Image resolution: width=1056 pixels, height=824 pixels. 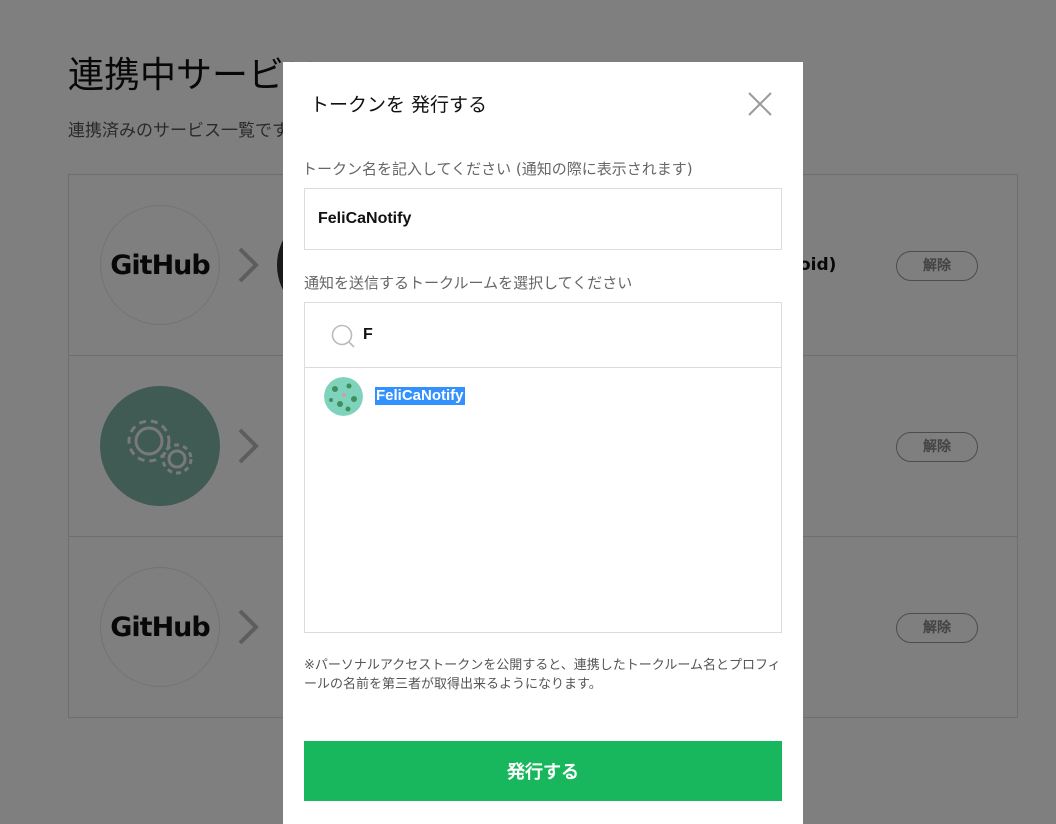 I want to click on modal-title: トークンを 発行する, so click(x=399, y=105).